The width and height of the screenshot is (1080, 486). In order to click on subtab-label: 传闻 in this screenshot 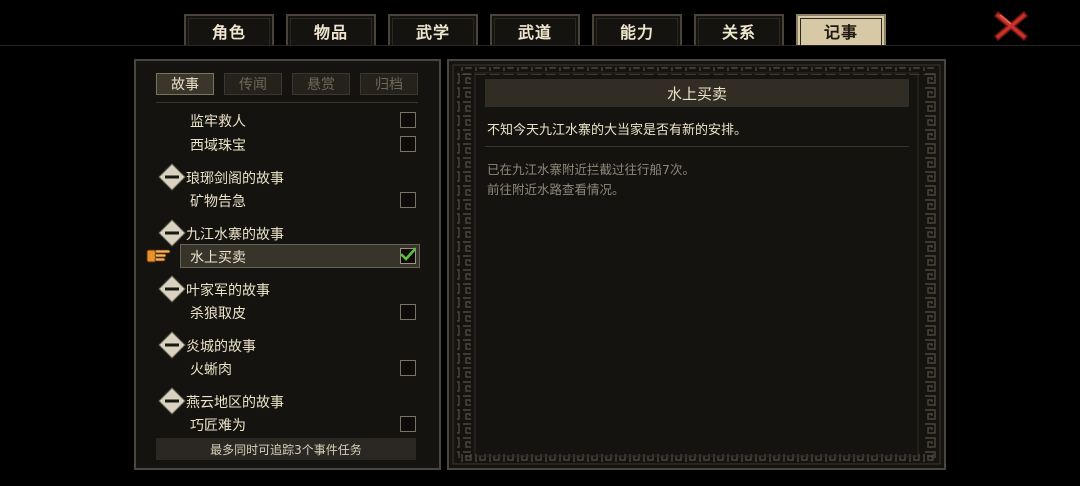, I will do `click(253, 85)`.